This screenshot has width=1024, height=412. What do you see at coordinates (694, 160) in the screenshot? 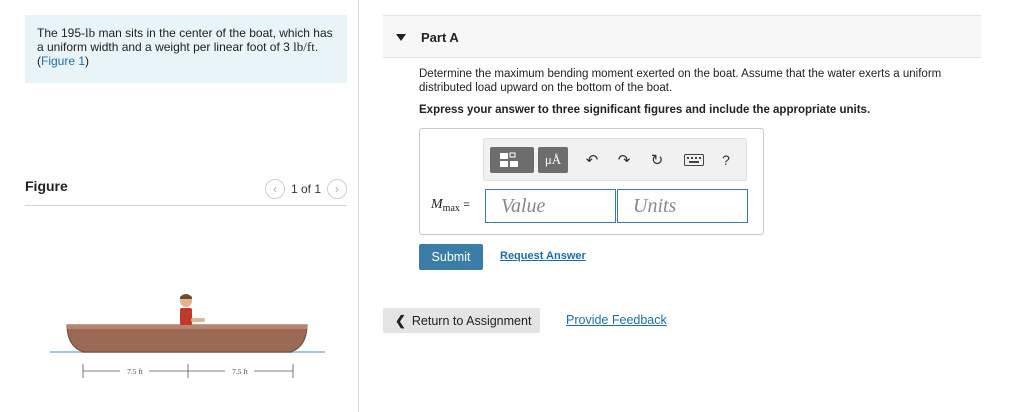
I see `keyboard-icon` at bounding box center [694, 160].